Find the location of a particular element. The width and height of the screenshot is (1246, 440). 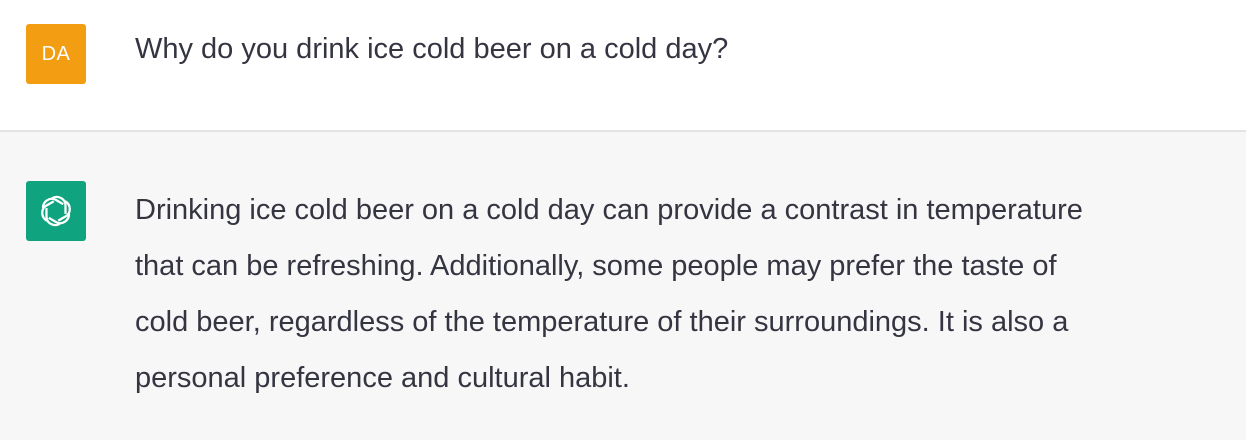

assistant-avatar is located at coordinates (56, 211).